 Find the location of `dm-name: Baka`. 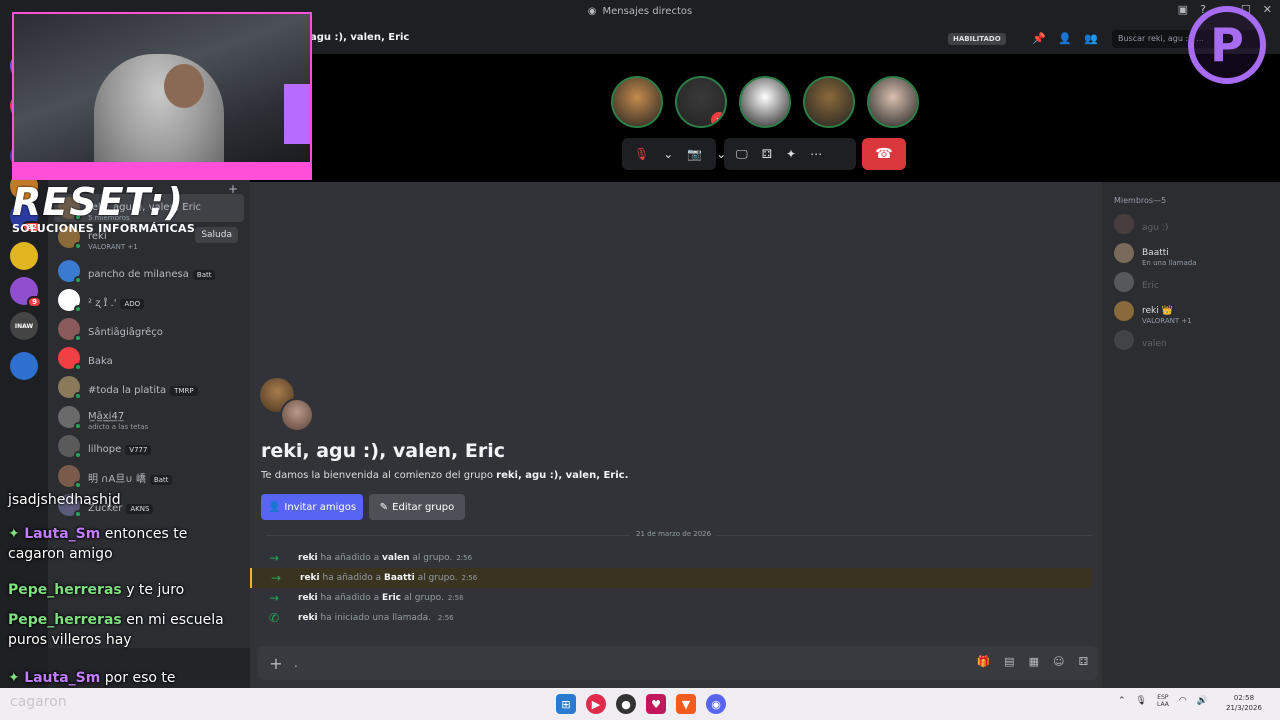

dm-name: Baka is located at coordinates (100, 361).